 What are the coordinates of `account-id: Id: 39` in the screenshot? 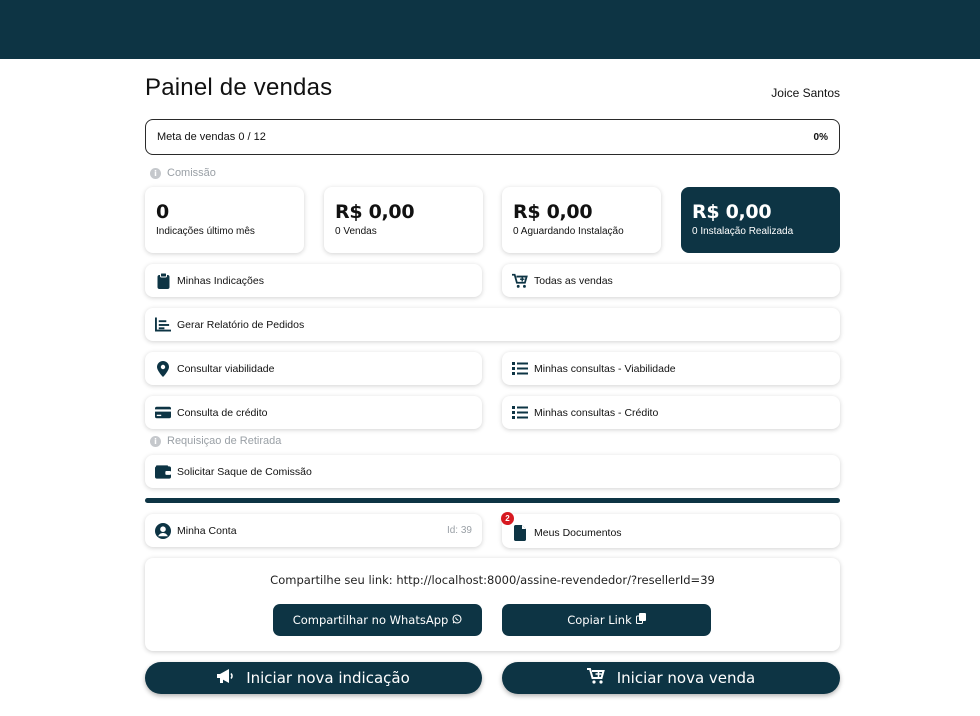 It's located at (459, 530).